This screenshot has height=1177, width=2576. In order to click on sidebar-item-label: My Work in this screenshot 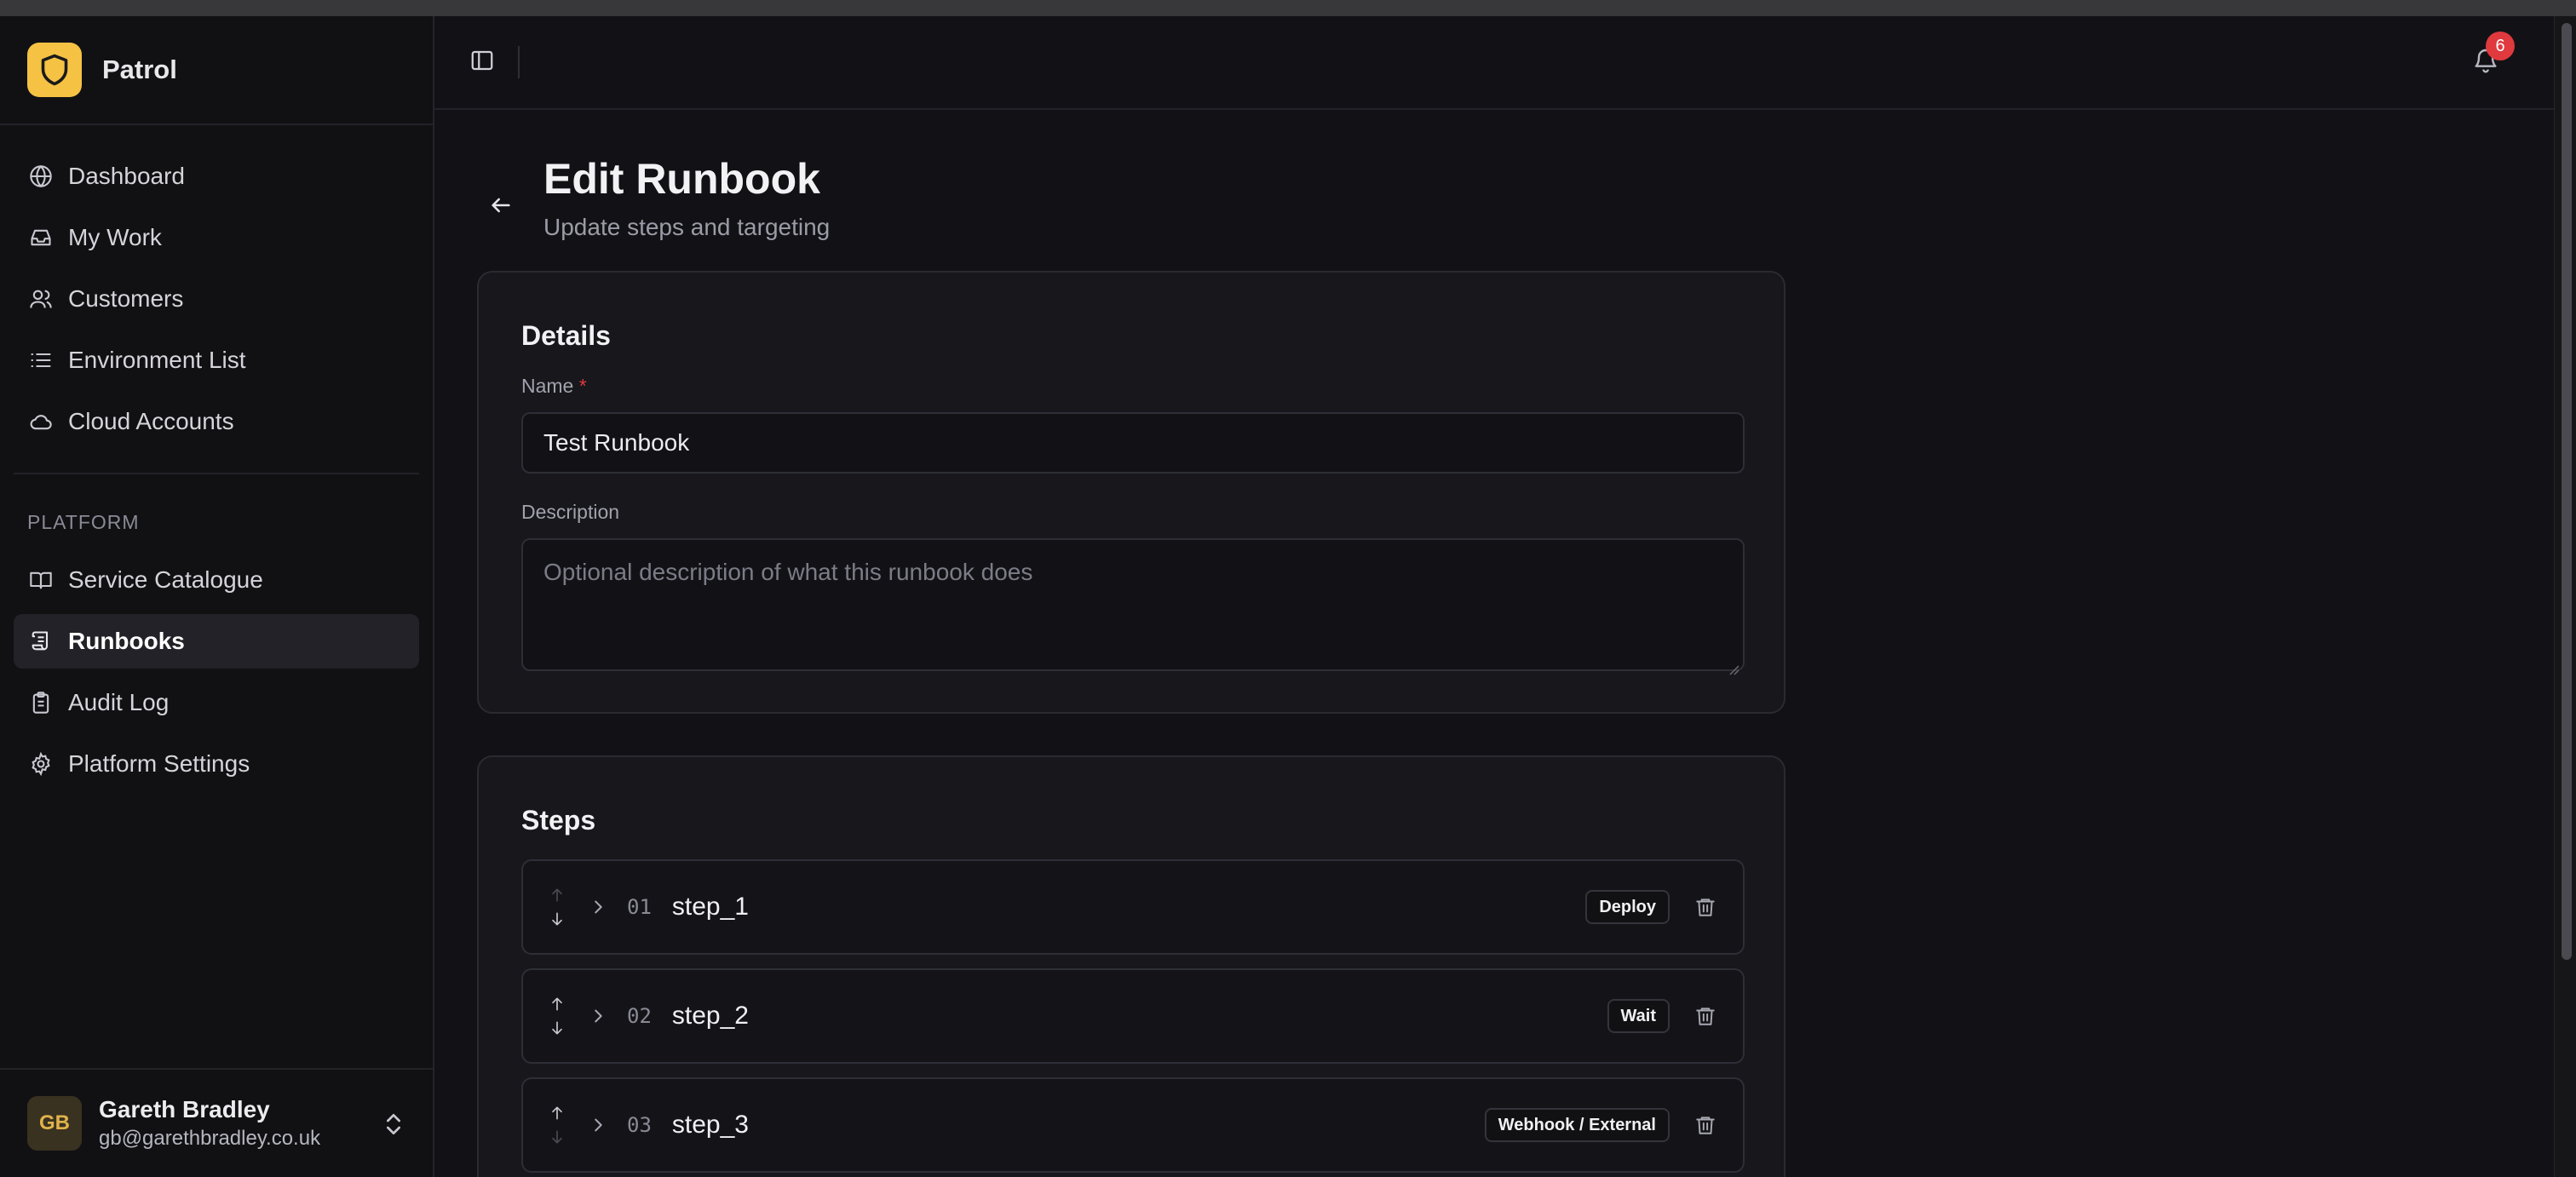, I will do `click(115, 237)`.